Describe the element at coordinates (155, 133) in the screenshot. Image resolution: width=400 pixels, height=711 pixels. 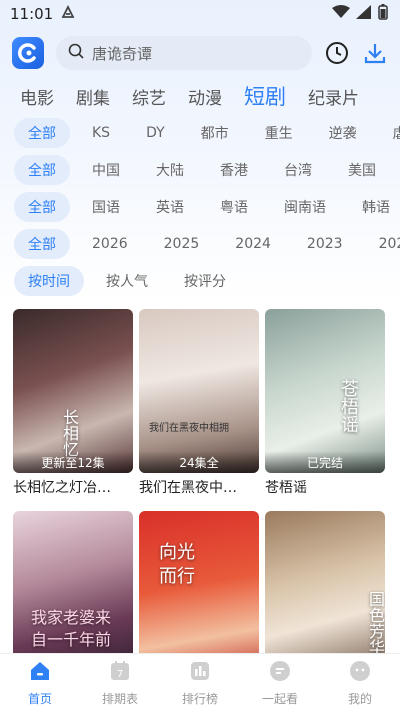
I see `filter-chip: DY` at that location.